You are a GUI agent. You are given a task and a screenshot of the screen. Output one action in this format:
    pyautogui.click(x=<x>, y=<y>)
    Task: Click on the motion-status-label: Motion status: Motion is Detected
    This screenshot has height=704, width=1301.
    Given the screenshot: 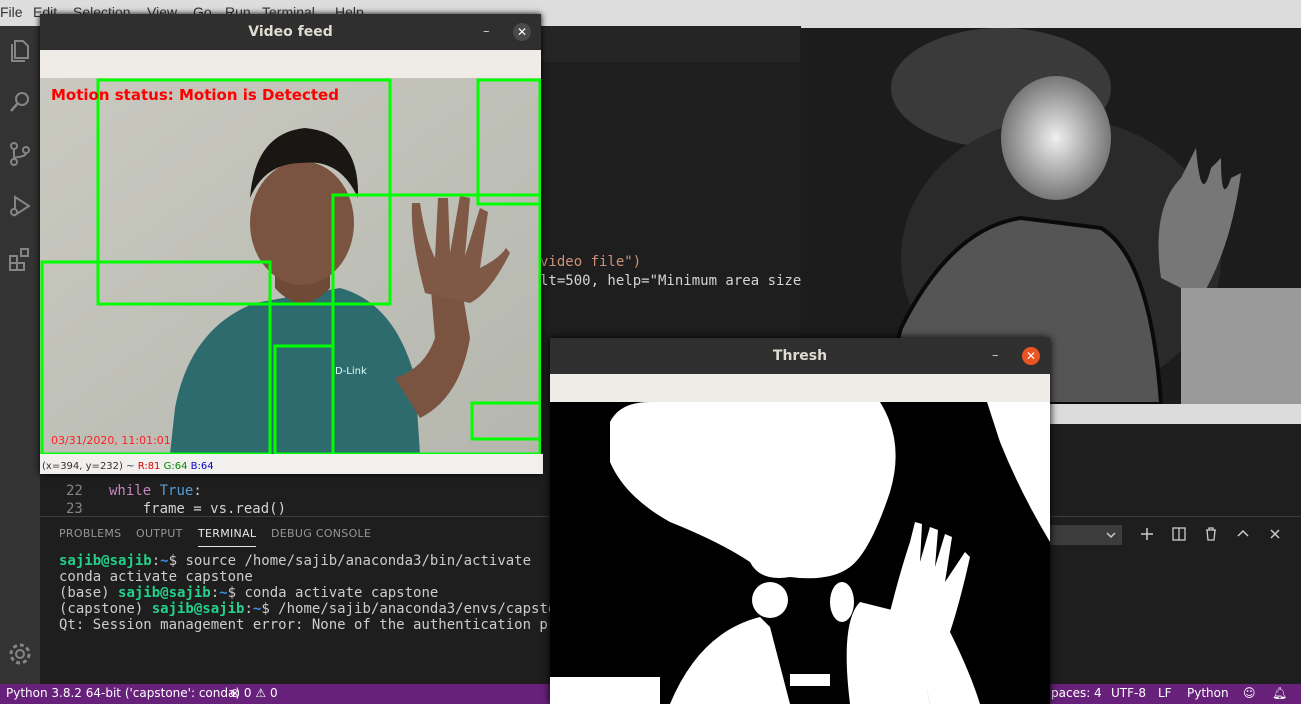 What is the action you would take?
    pyautogui.click(x=195, y=95)
    